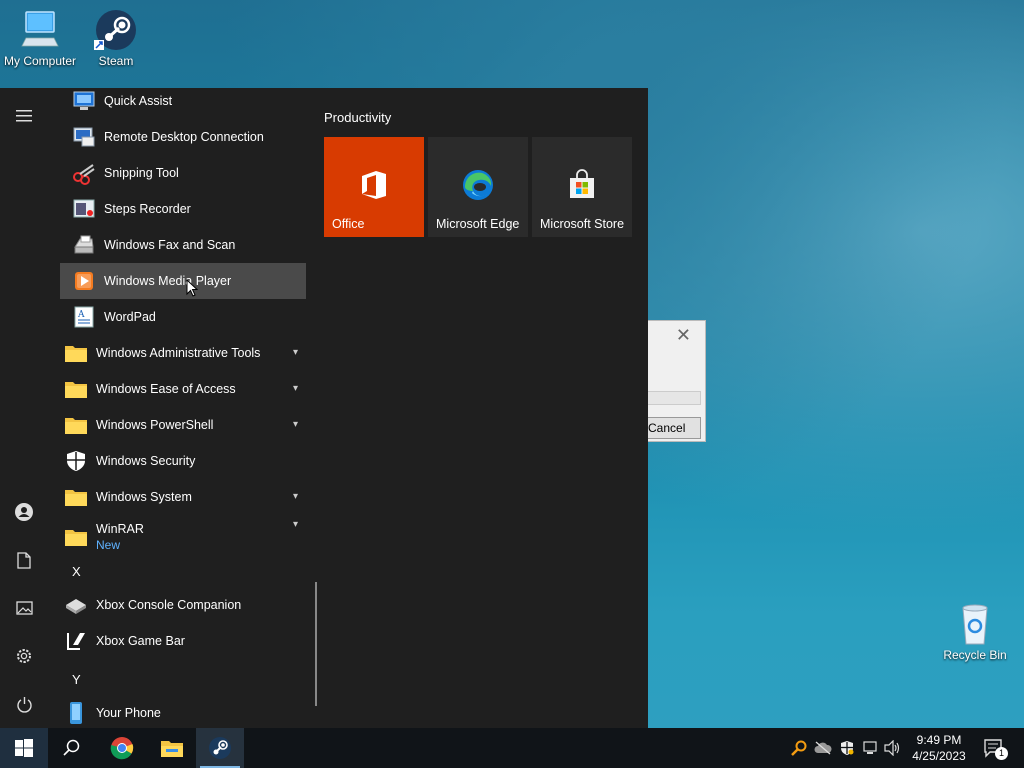  Describe the element at coordinates (166, 389) in the screenshot. I see `app-label: Windows Ease of Access` at that location.